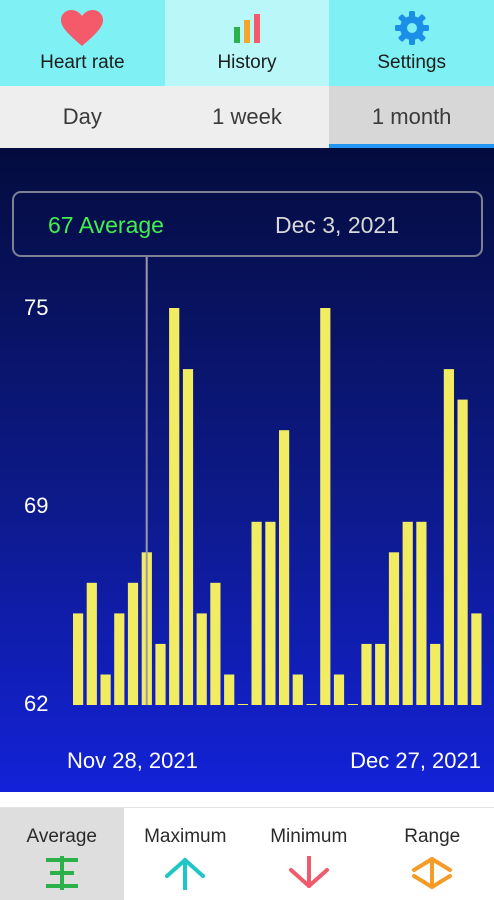  Describe the element at coordinates (411, 62) in the screenshot. I see `tab-settings-label: Settings` at that location.